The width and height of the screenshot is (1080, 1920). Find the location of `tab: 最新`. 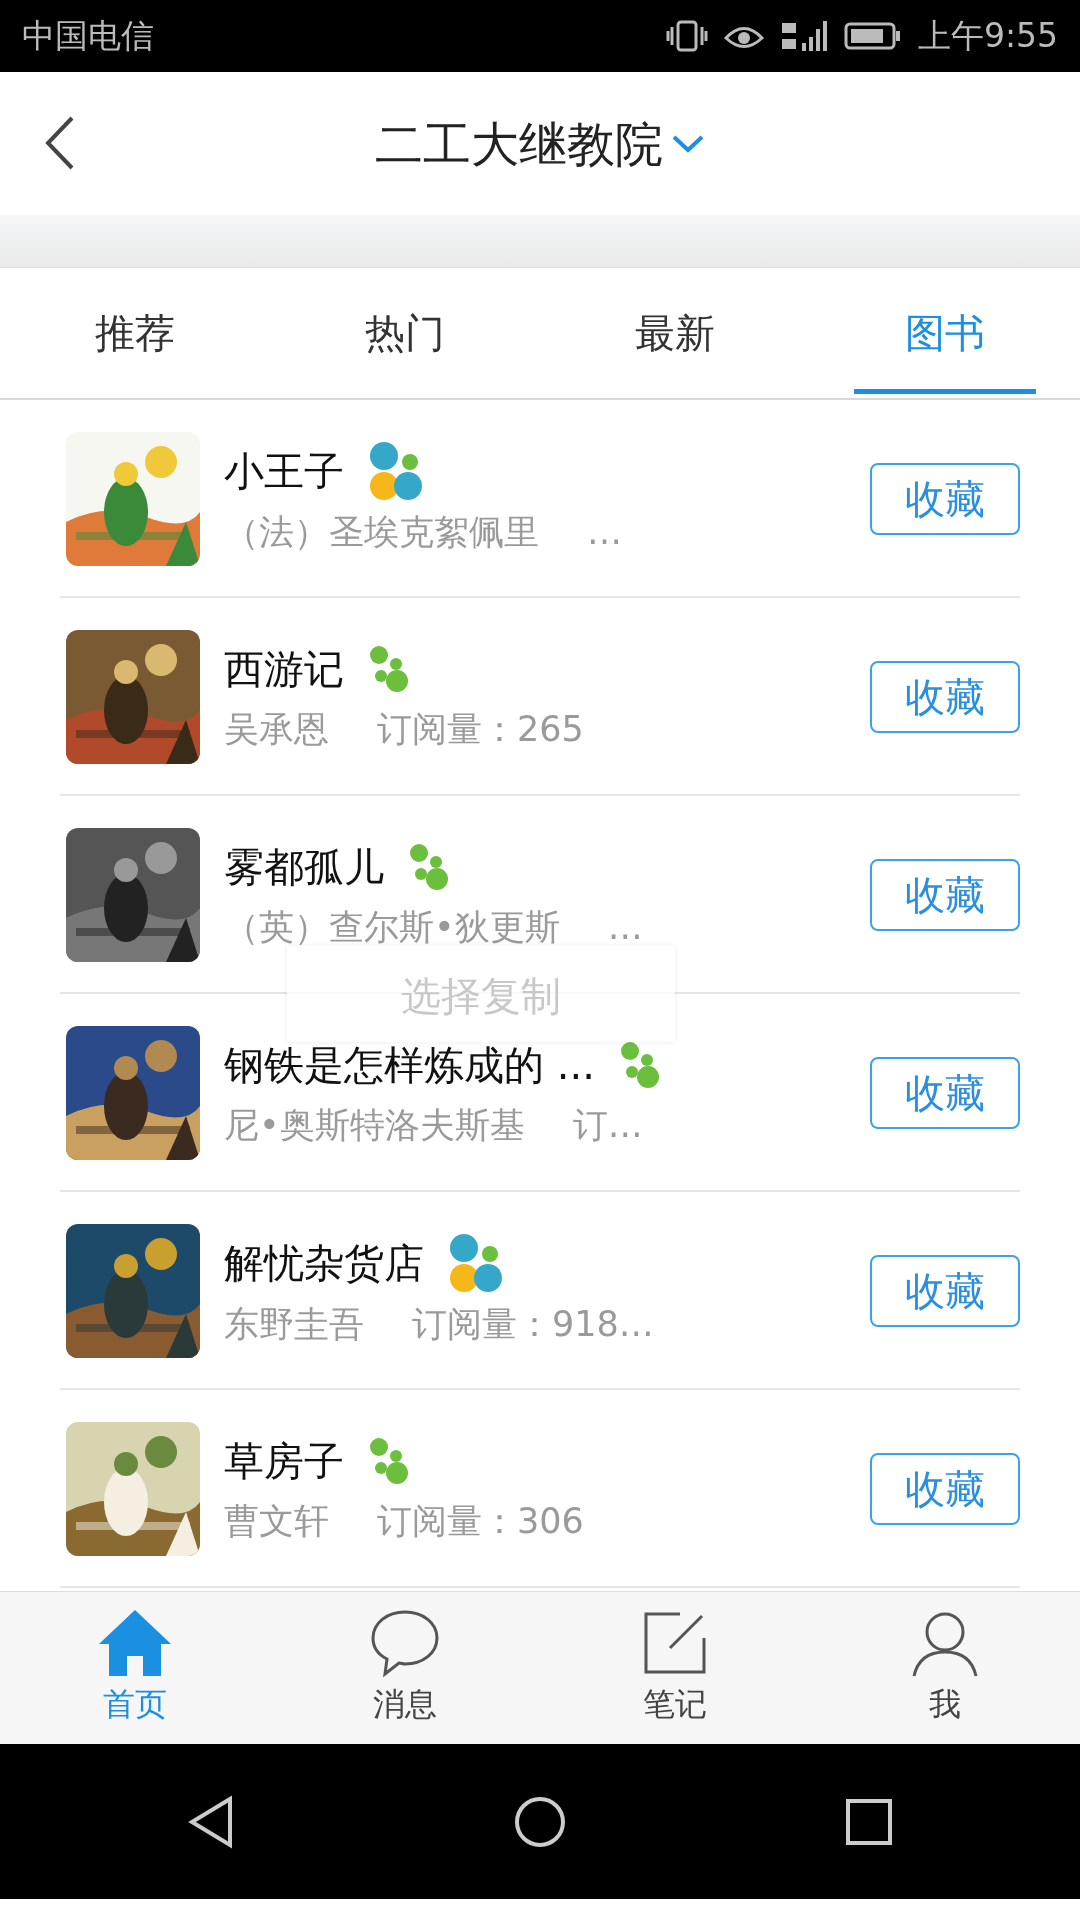

tab: 最新 is located at coordinates (675, 333).